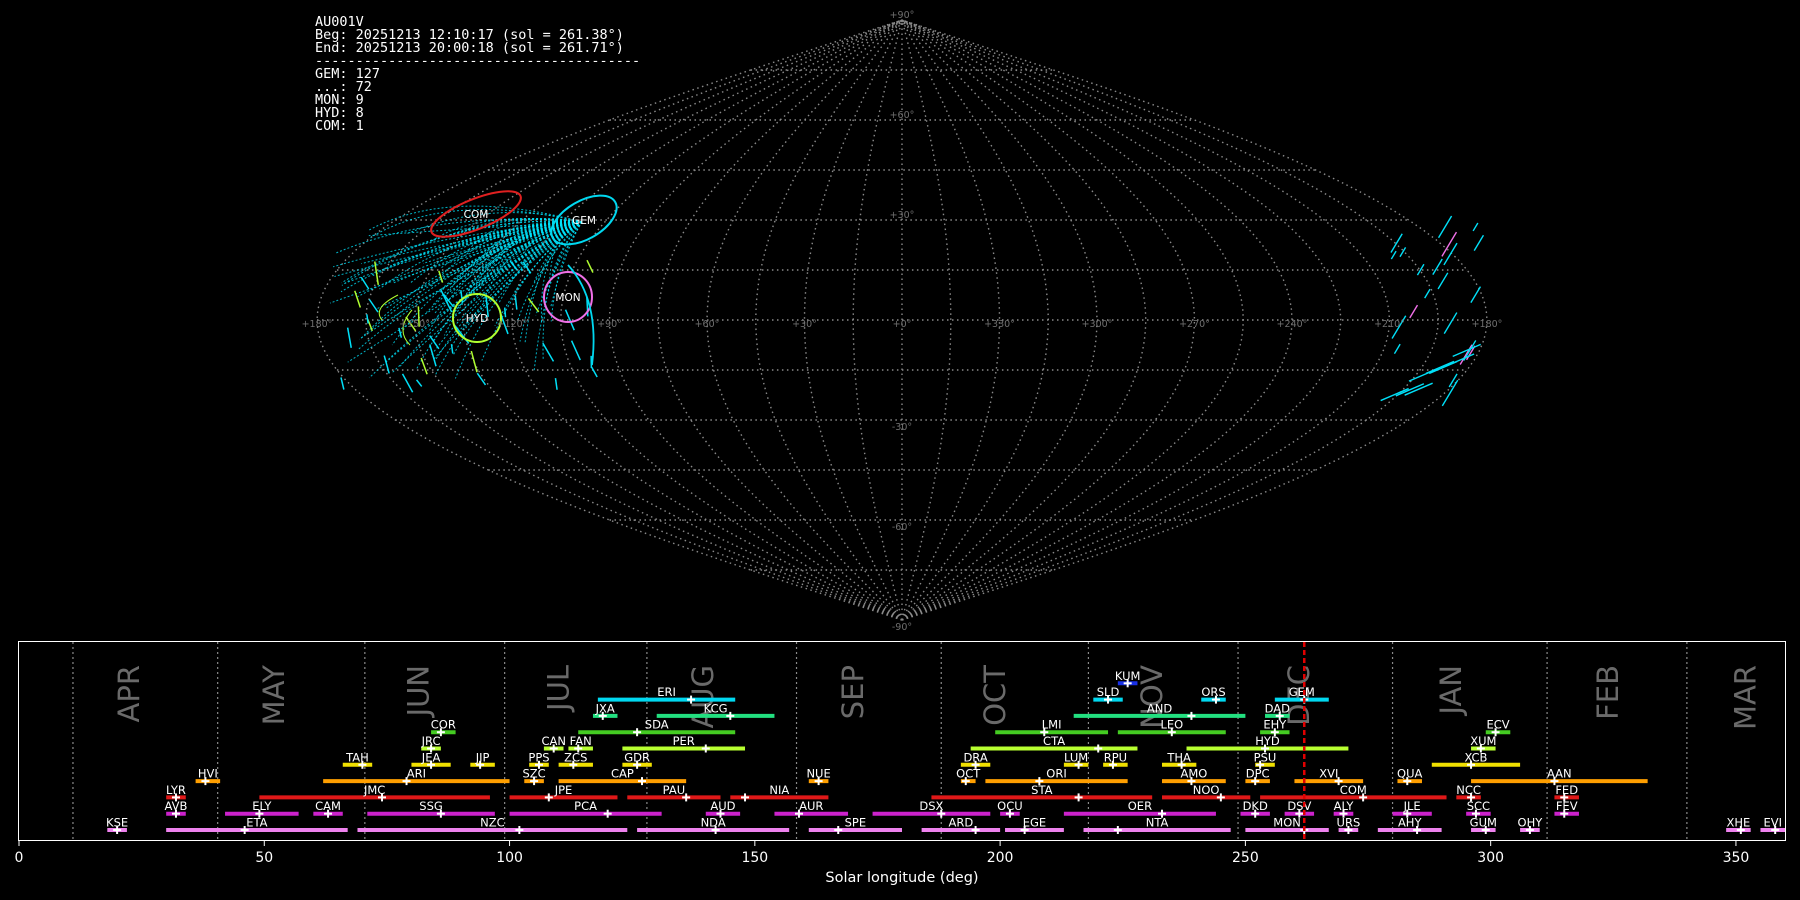 This screenshot has width=1800, height=900. Describe the element at coordinates (419, 691) in the screenshot. I see `month-label: JUN` at that location.